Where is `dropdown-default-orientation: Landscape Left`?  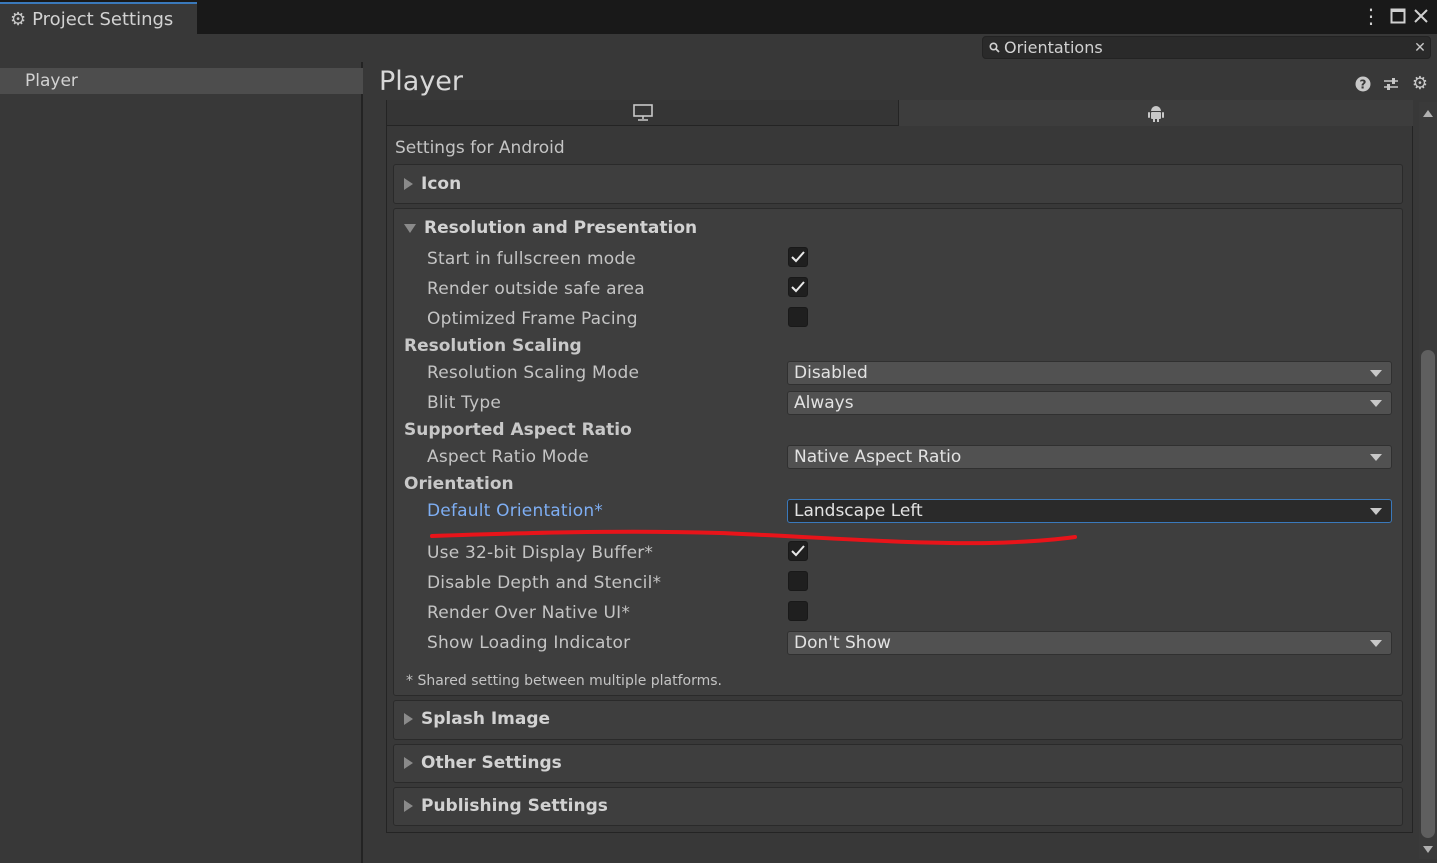 dropdown-default-orientation: Landscape Left is located at coordinates (1089, 511).